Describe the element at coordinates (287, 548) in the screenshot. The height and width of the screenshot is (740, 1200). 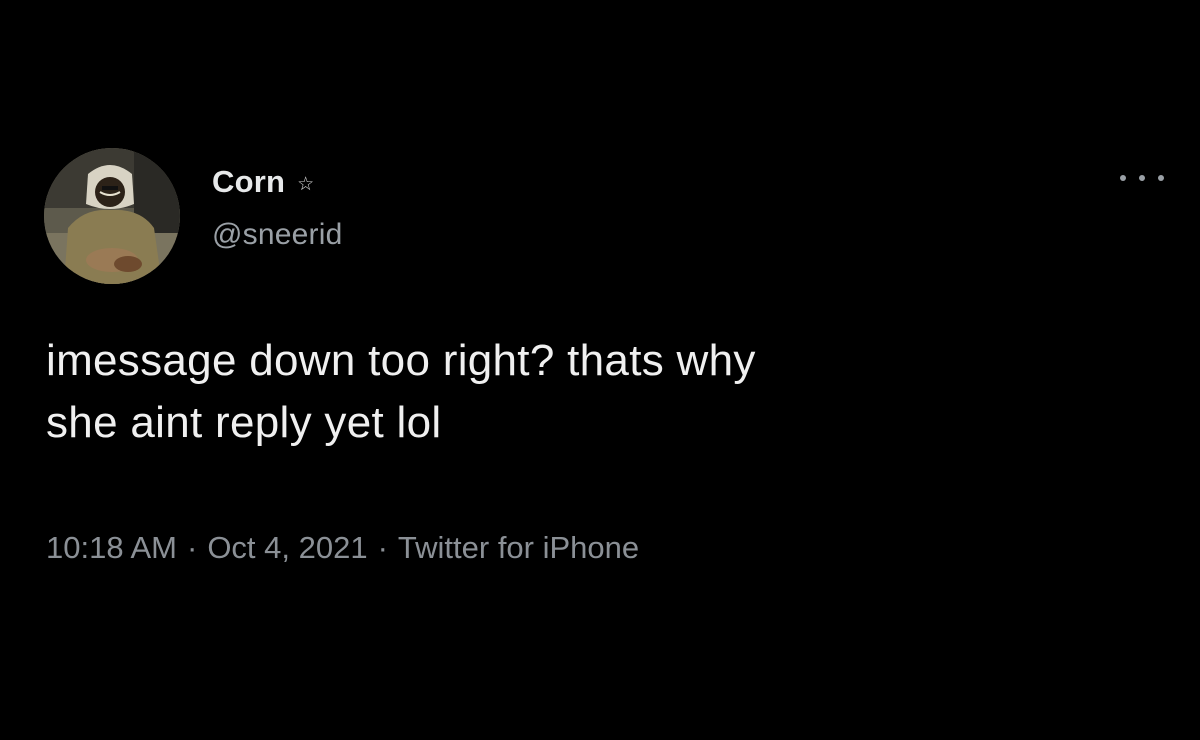
I see `tweet-date: Oct 4, 2021` at that location.